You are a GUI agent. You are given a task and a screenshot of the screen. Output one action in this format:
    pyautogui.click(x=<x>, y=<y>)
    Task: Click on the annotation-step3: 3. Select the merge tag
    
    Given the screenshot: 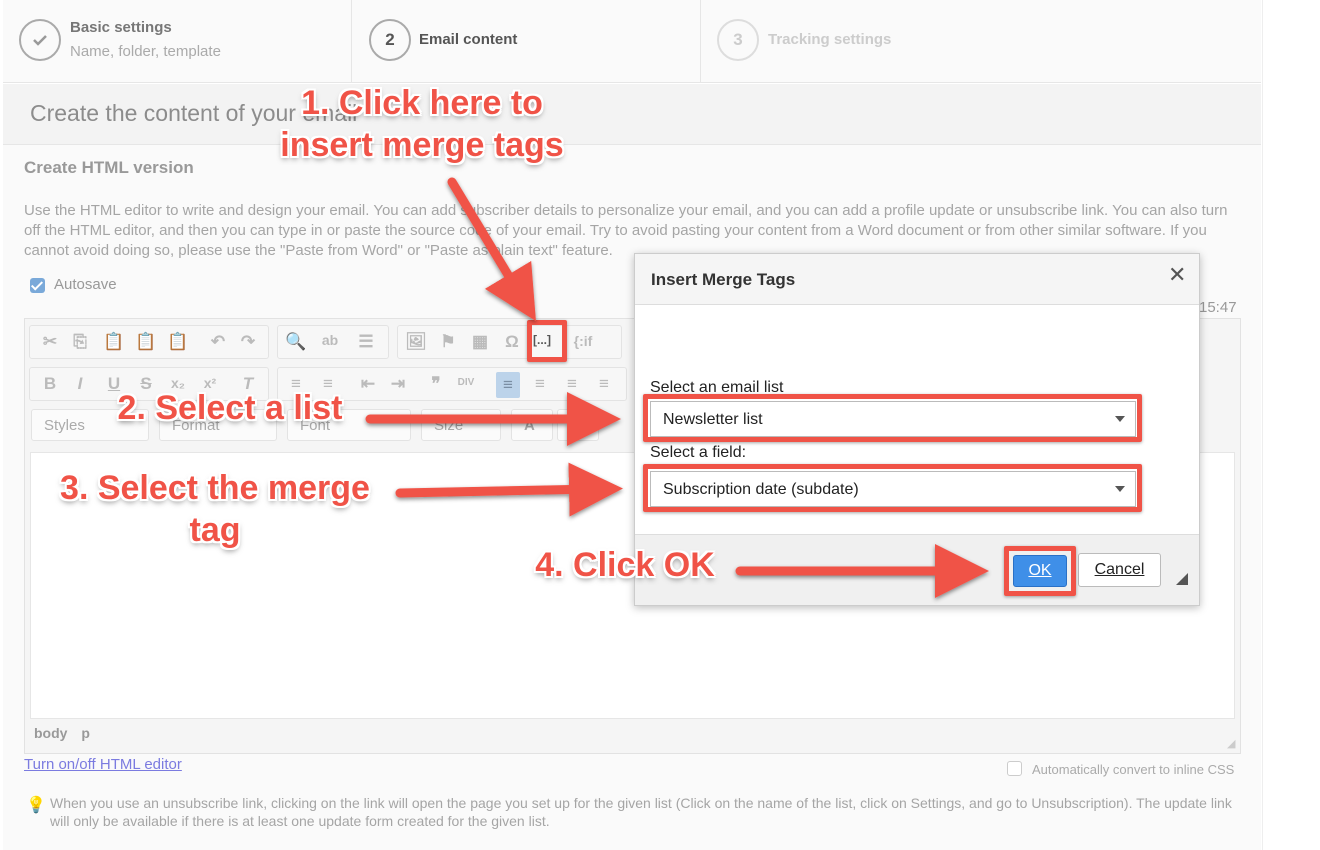 What is the action you would take?
    pyautogui.click(x=215, y=509)
    